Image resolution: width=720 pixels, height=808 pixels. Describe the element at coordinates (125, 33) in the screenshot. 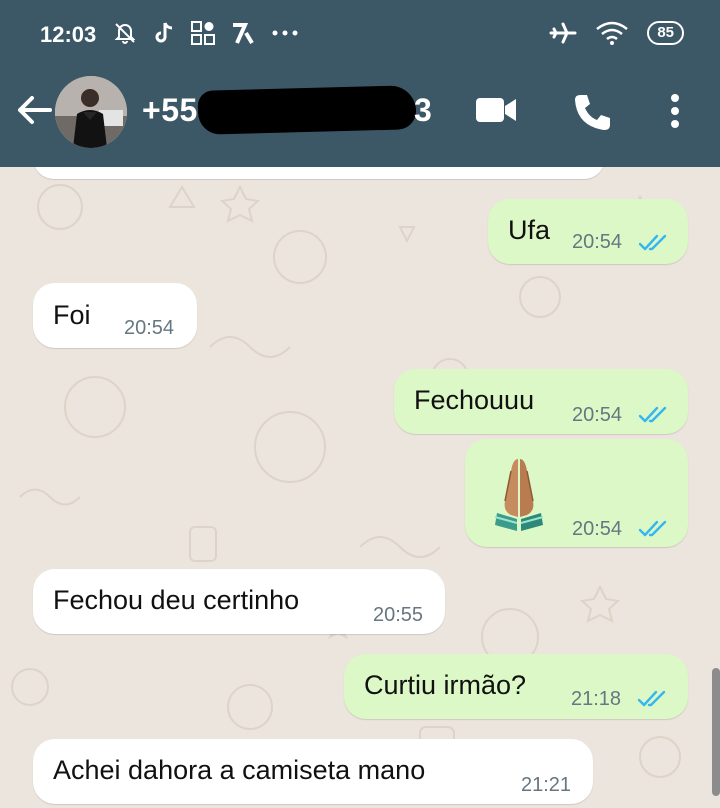

I see `muted-bell-icon` at that location.